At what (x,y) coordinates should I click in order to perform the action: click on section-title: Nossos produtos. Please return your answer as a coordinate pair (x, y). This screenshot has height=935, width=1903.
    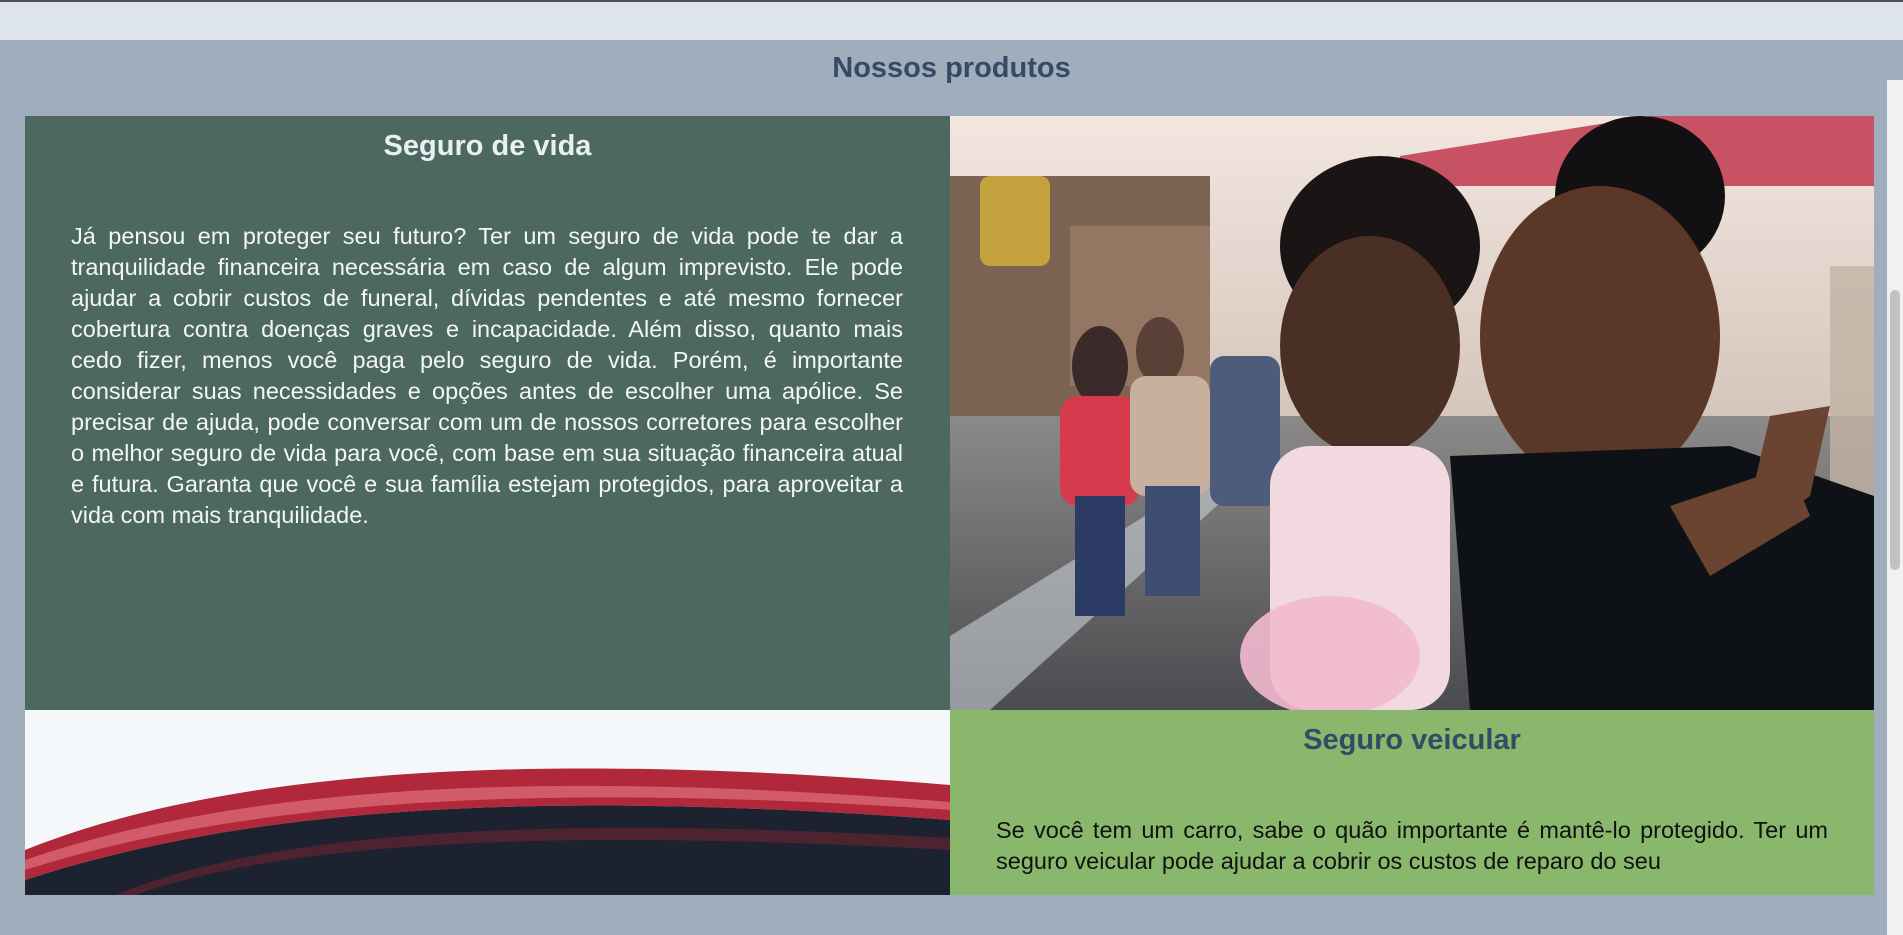
    Looking at the image, I should click on (951, 68).